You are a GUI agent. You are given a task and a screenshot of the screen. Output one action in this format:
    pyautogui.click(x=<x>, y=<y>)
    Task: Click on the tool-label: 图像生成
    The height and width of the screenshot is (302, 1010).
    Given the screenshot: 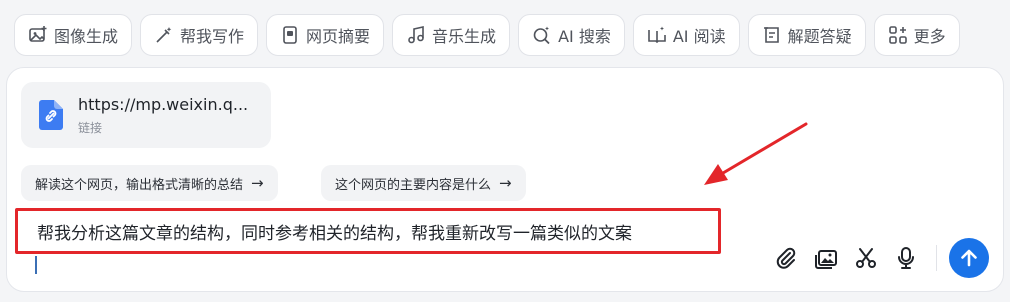 What is the action you would take?
    pyautogui.click(x=86, y=36)
    